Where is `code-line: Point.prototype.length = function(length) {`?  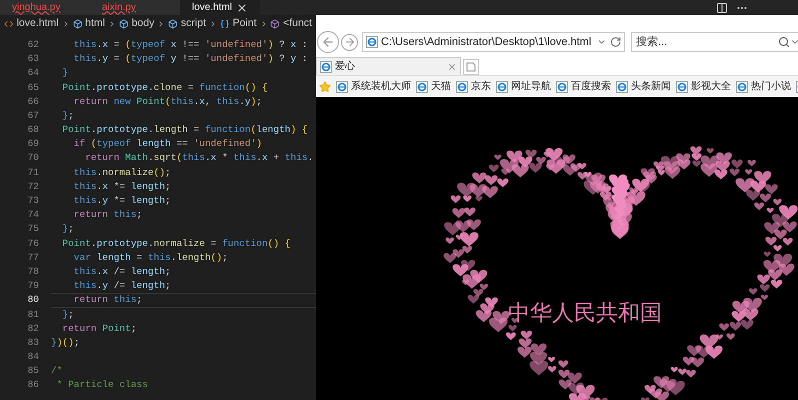 code-line: Point.prototype.length = function(length) { is located at coordinates (184, 130).